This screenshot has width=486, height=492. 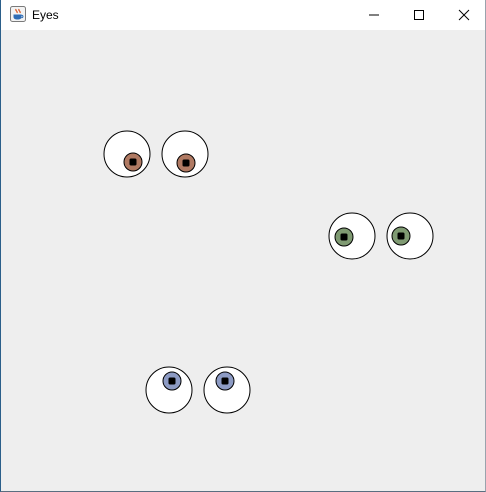 I want to click on maximize-button, so click(x=419, y=15).